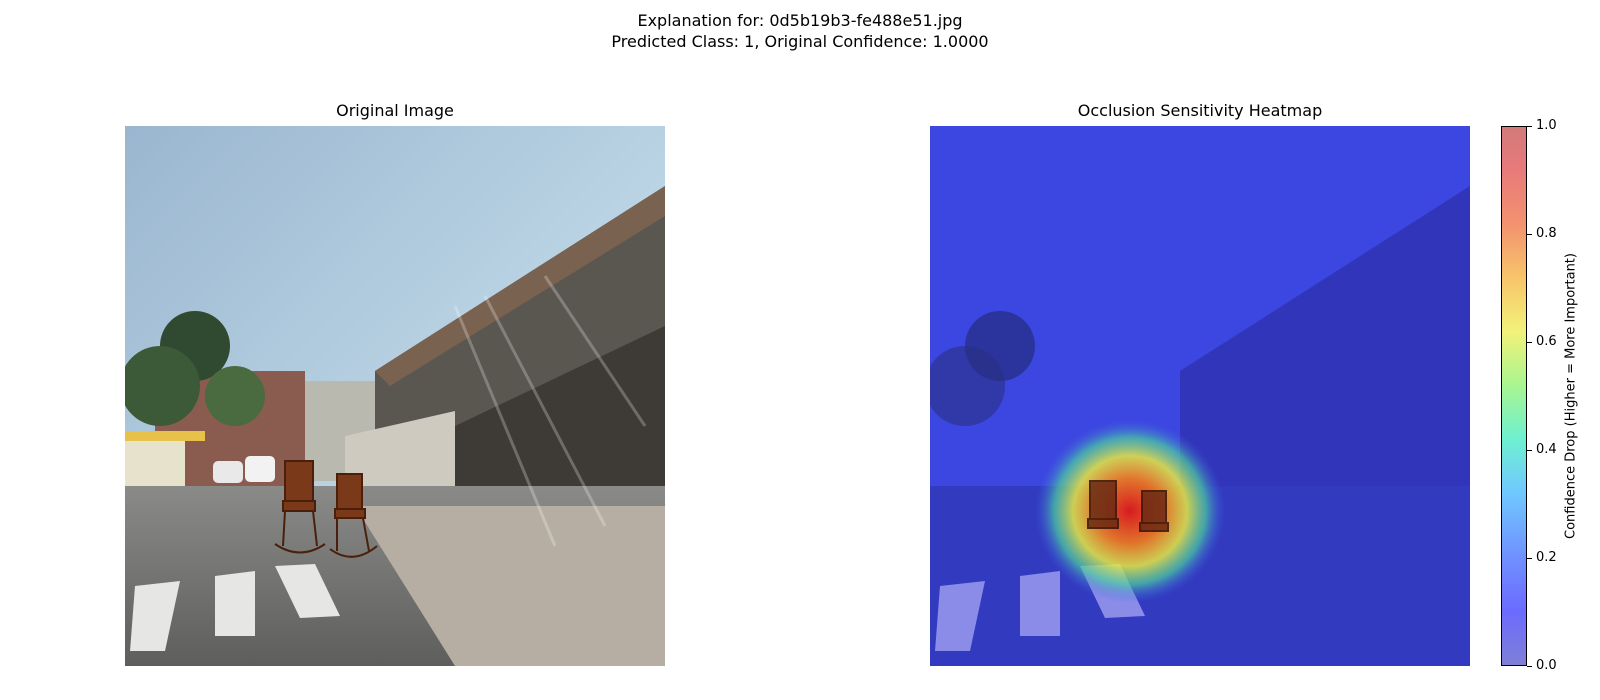 The image size is (1600, 700). What do you see at coordinates (1546, 341) in the screenshot?
I see `colorbar-tick-label: 0.6` at bounding box center [1546, 341].